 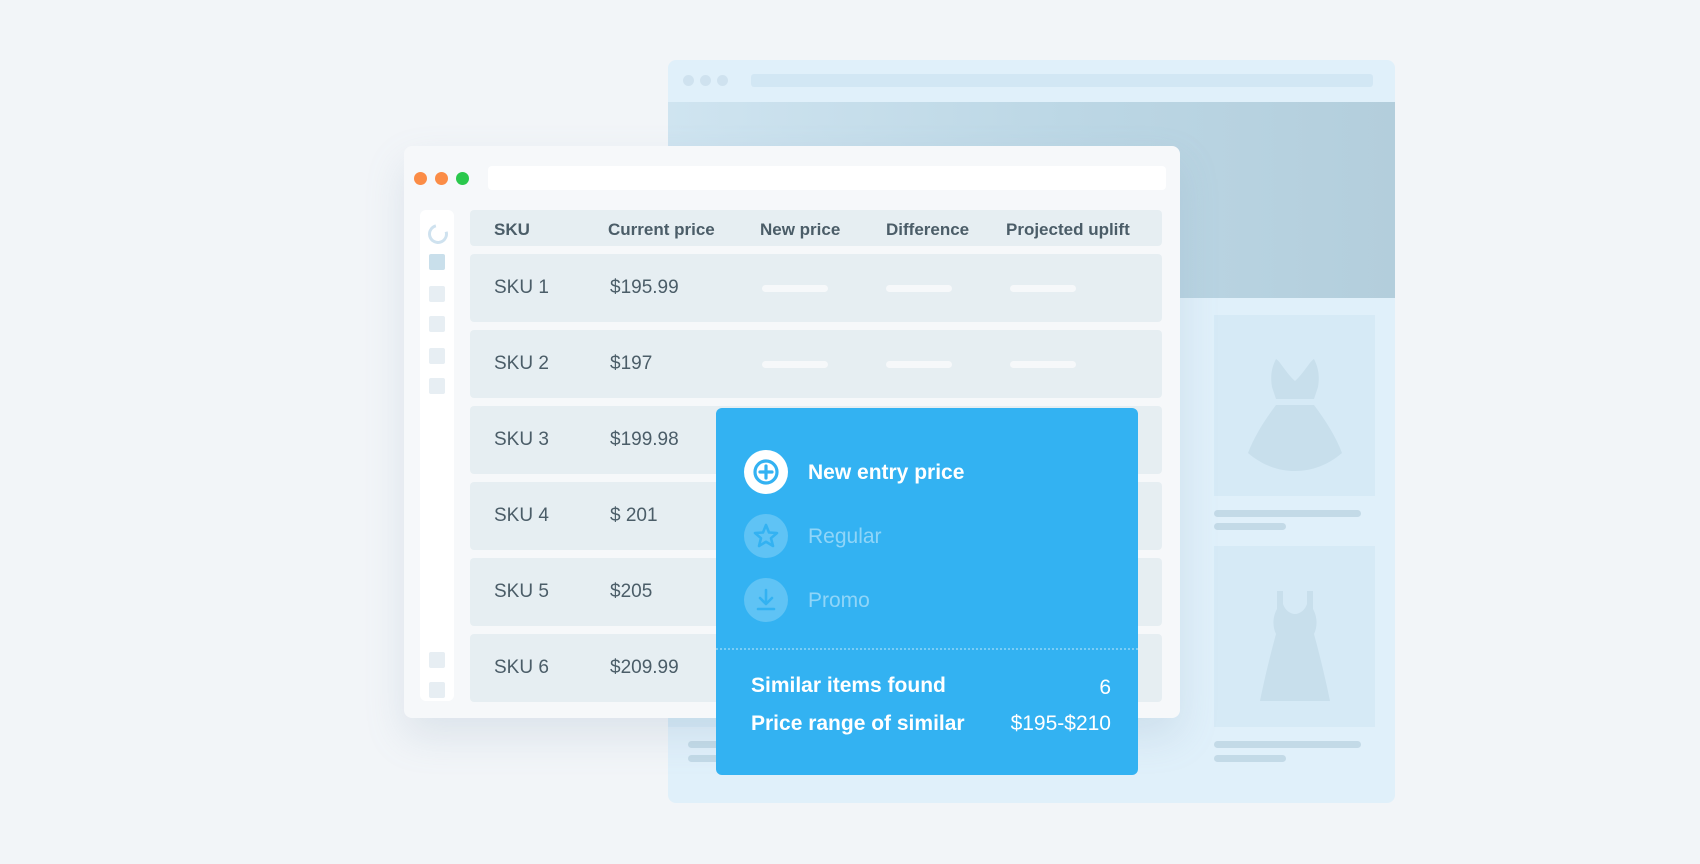 What do you see at coordinates (661, 230) in the screenshot?
I see `column-header-current-price: Current price` at bounding box center [661, 230].